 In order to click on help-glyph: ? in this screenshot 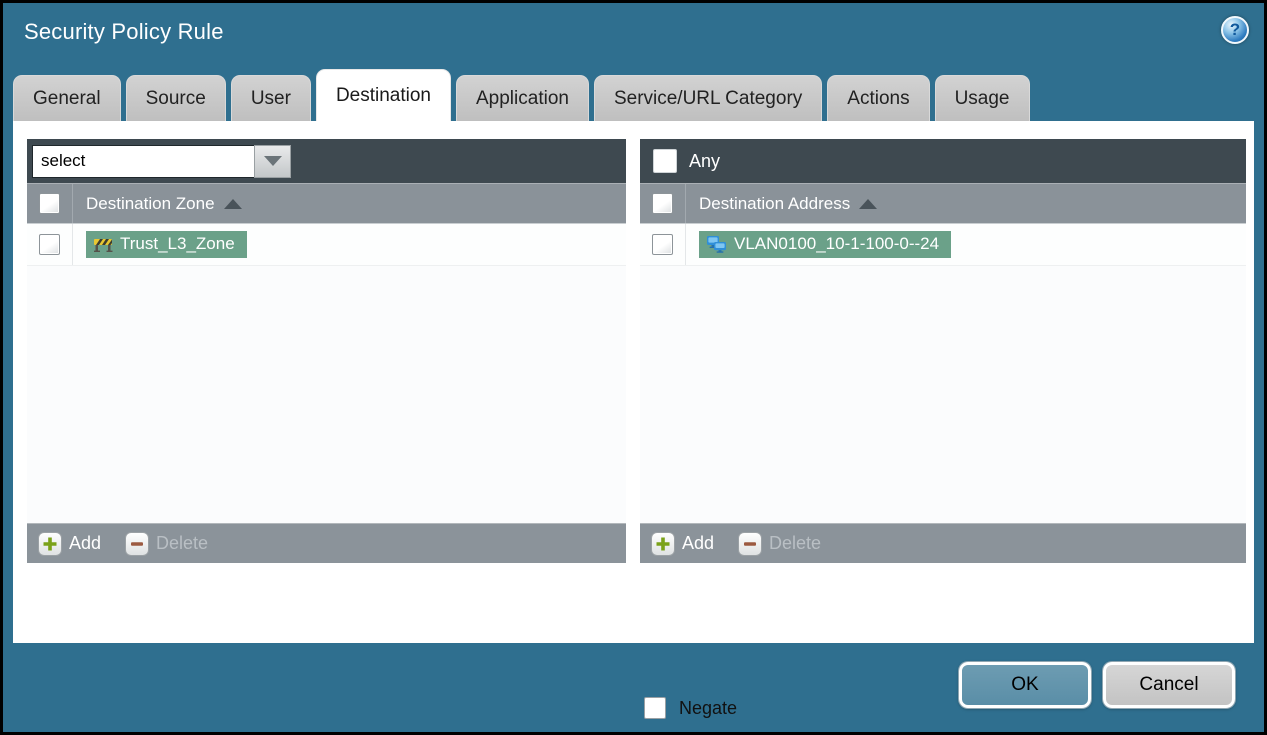, I will do `click(1235, 29)`.